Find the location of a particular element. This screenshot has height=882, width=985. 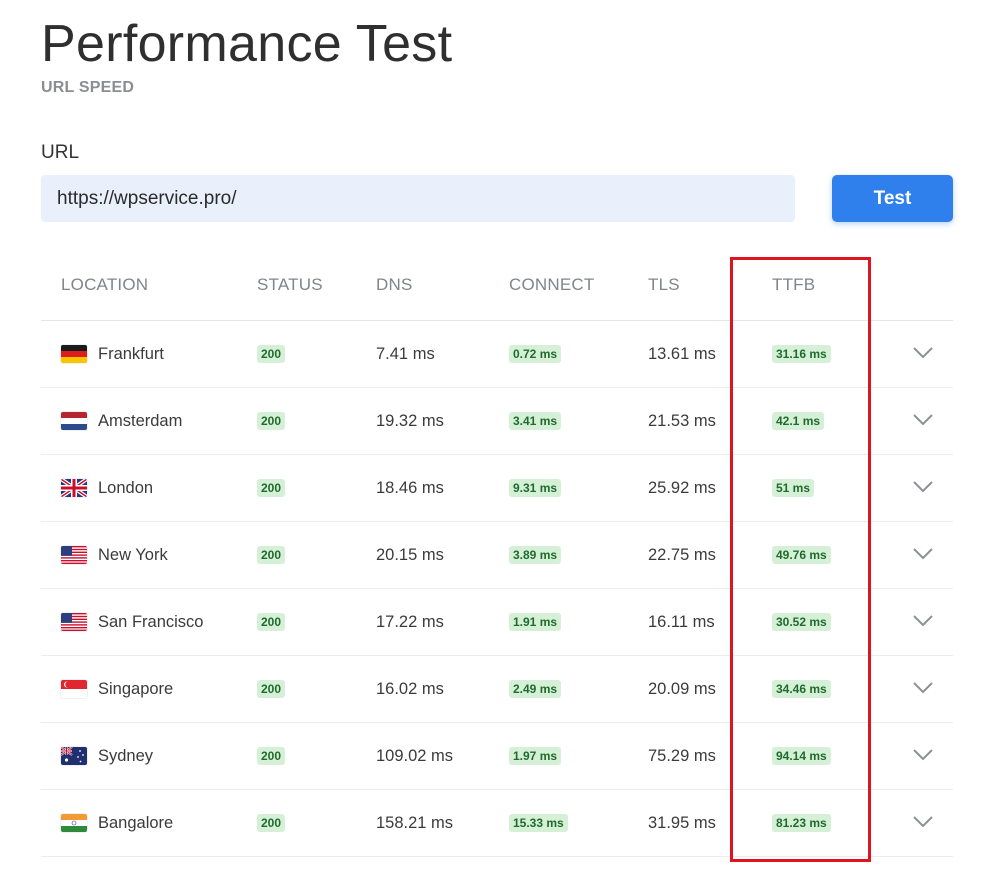

location-cell: San Francisco is located at coordinates (132, 622).